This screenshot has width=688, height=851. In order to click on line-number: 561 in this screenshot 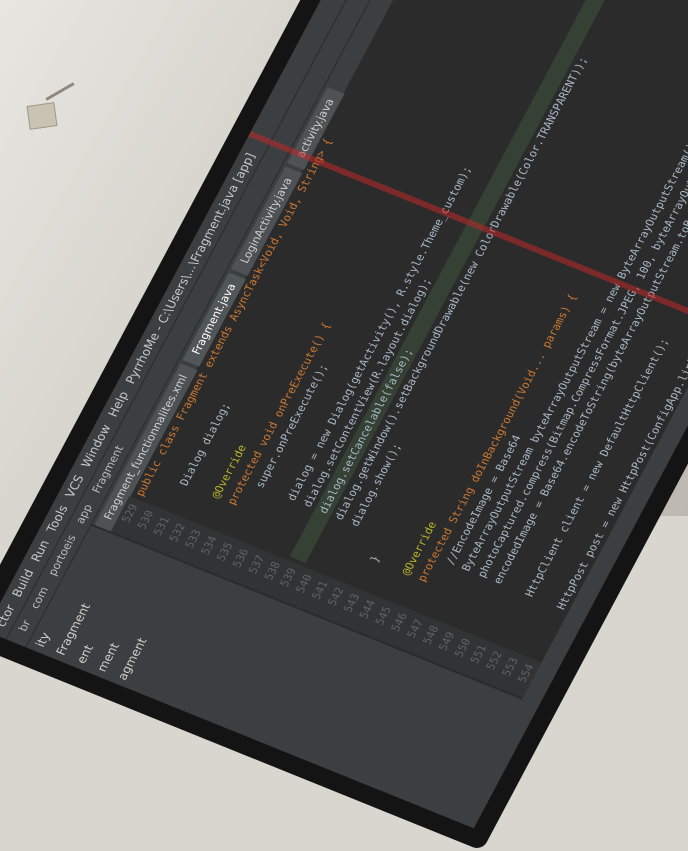, I will do `click(637, 718)`.